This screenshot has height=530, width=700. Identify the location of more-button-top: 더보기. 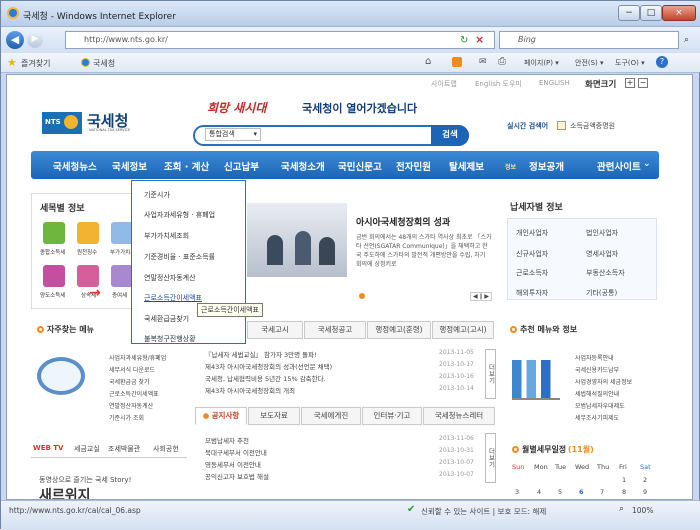
(490, 374).